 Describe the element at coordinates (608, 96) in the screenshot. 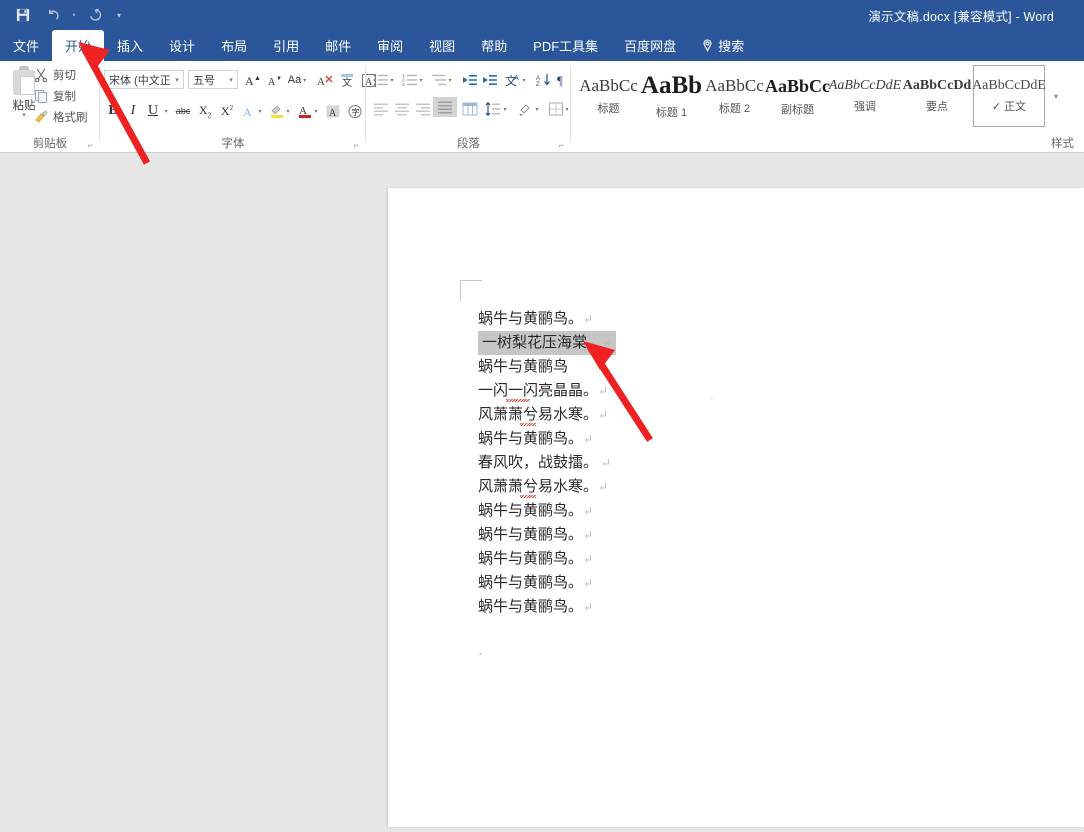

I see `style-item-title: AaBbCc 标题` at that location.